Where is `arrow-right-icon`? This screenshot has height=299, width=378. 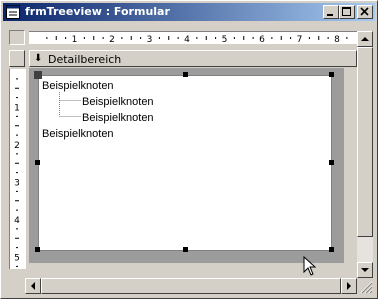 arrow-right-icon is located at coordinates (349, 286).